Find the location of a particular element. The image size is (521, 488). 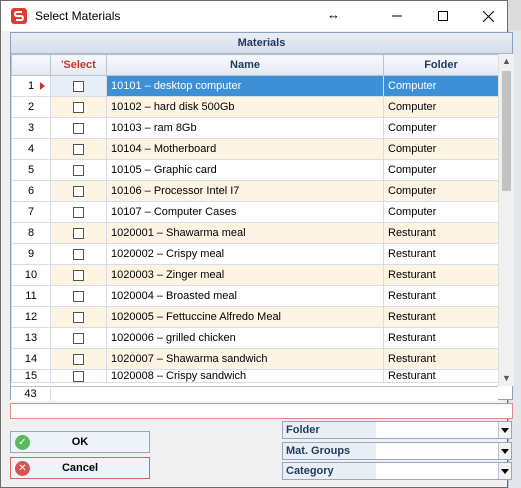

title-bar: Select Materials ↔ is located at coordinates (254, 16).